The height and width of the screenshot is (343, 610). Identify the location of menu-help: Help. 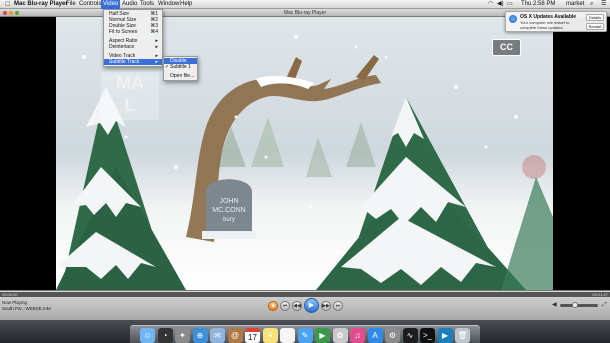
(186, 4).